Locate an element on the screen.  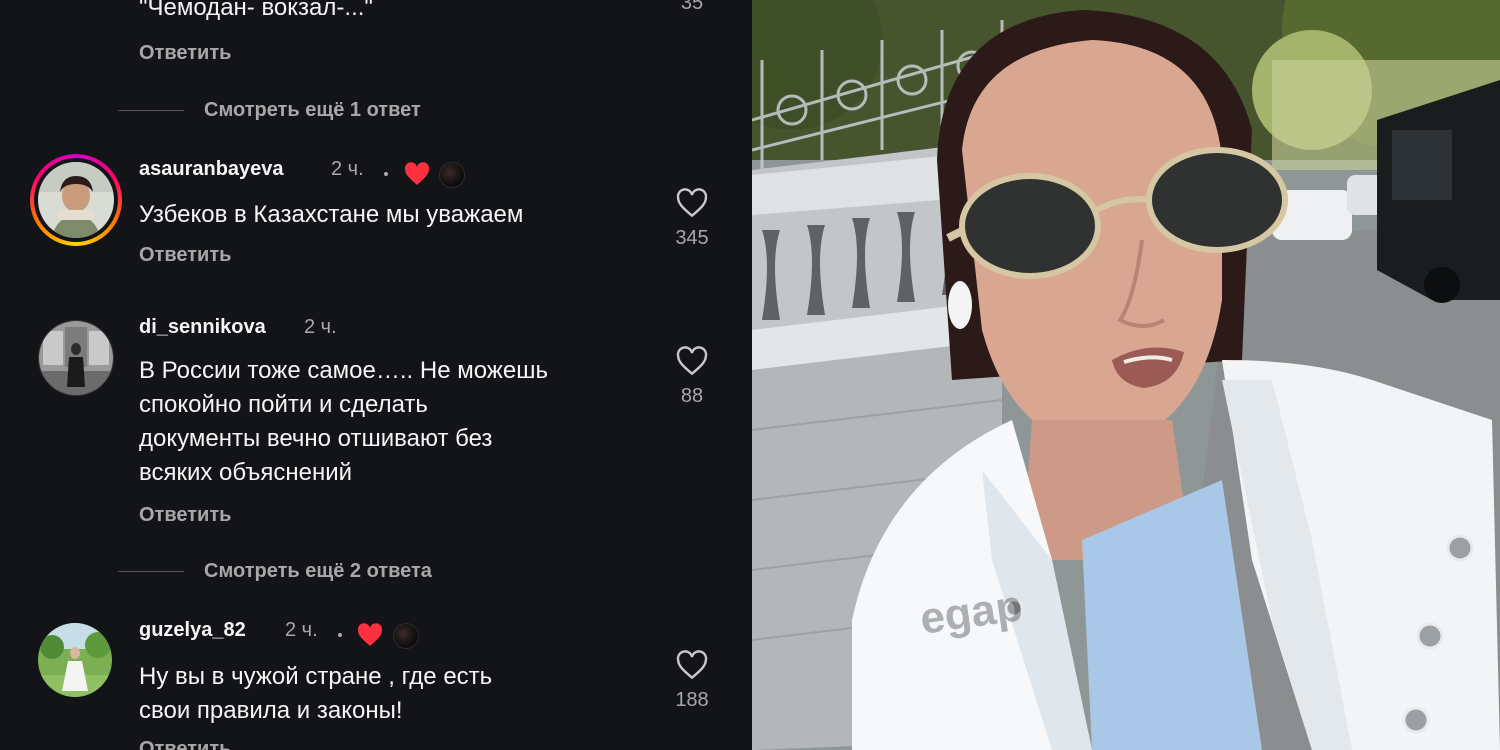
like-button: 345 is located at coordinates (692, 219).